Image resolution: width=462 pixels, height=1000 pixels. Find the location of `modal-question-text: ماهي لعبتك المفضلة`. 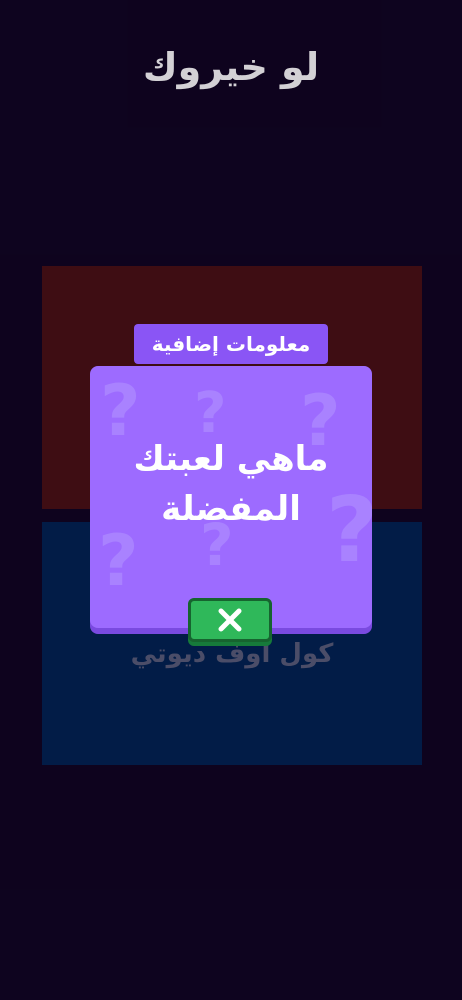

modal-question-text: ماهي لعبتك المفضلة is located at coordinates (231, 484).